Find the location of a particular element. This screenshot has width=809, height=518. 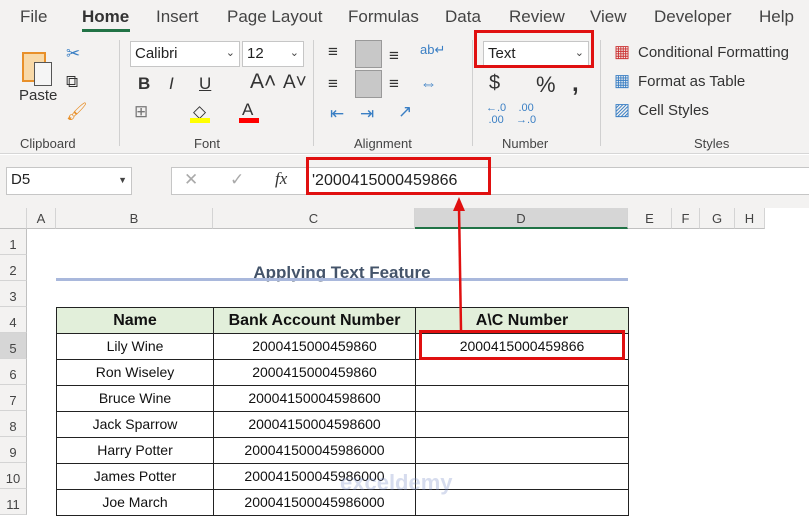

paste-button is located at coordinates (38, 66).